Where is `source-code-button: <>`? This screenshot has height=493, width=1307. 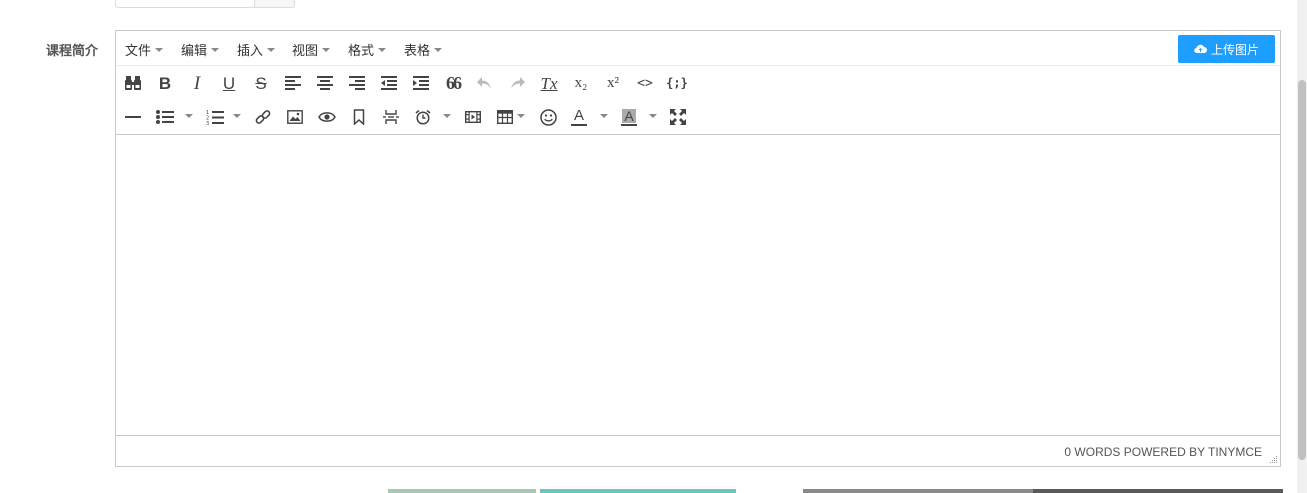
source-code-button: <> is located at coordinates (645, 83).